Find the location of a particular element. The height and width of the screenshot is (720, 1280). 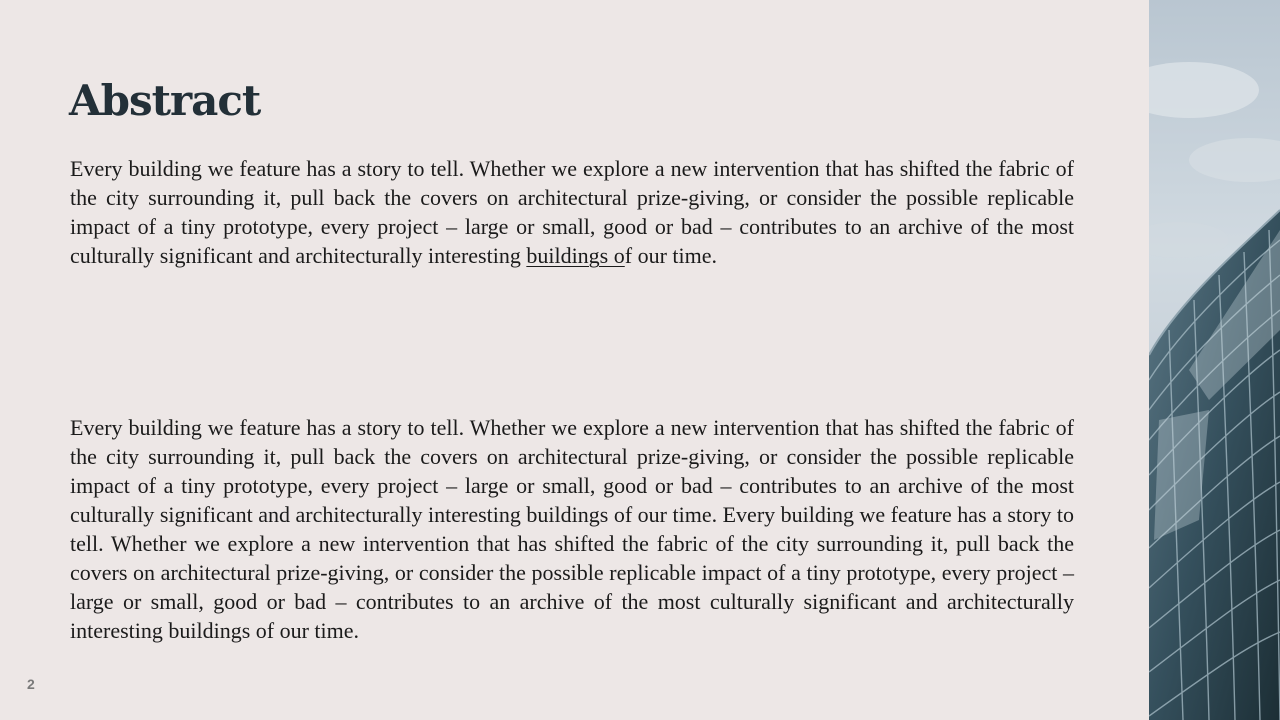

slide-title: Abstract is located at coordinates (165, 100).